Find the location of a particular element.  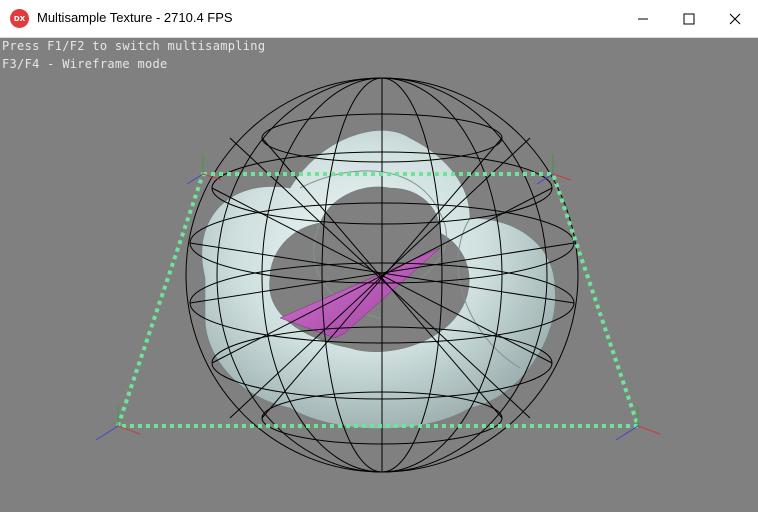

title-bar: DX Multisample Texture - 2710.4 FPS is located at coordinates (379, 19).